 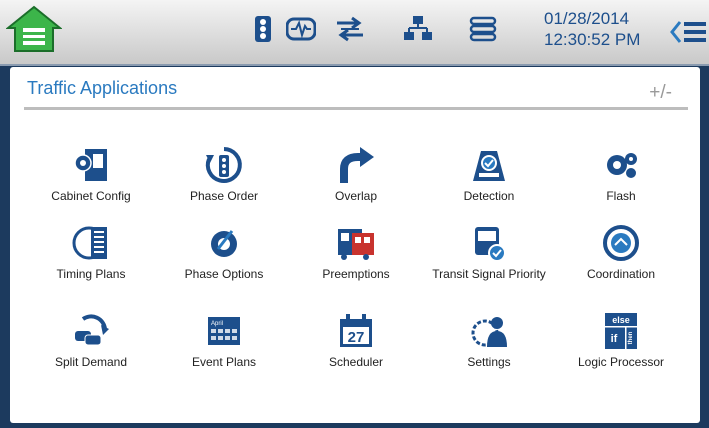 I want to click on app-label: Settings, so click(x=489, y=362).